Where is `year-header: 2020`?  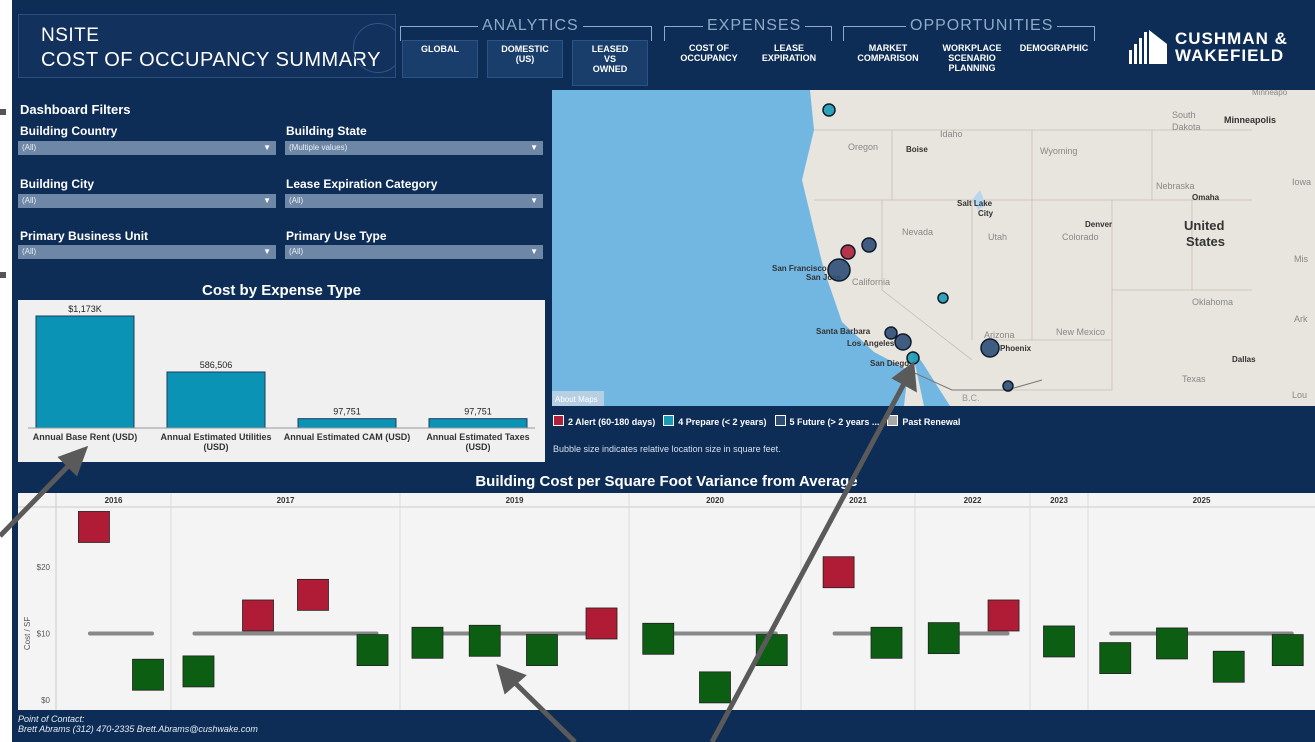
year-header: 2020 is located at coordinates (715, 500).